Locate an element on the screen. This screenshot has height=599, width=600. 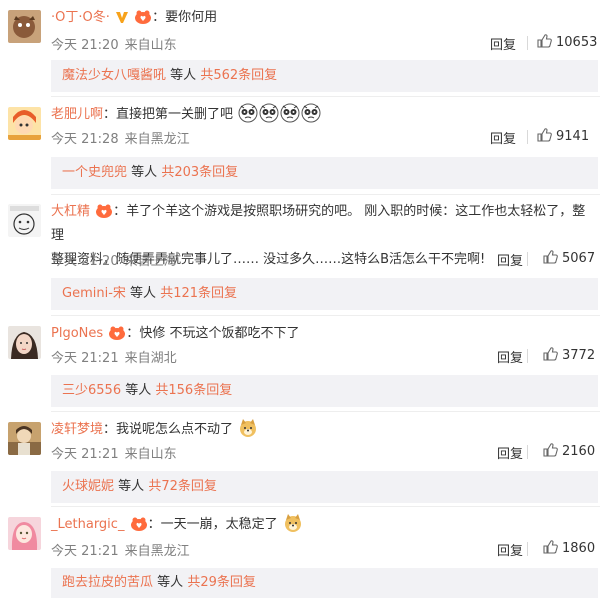
comment-meta: 今天 21:21 来自湖北 is located at coordinates (114, 356).